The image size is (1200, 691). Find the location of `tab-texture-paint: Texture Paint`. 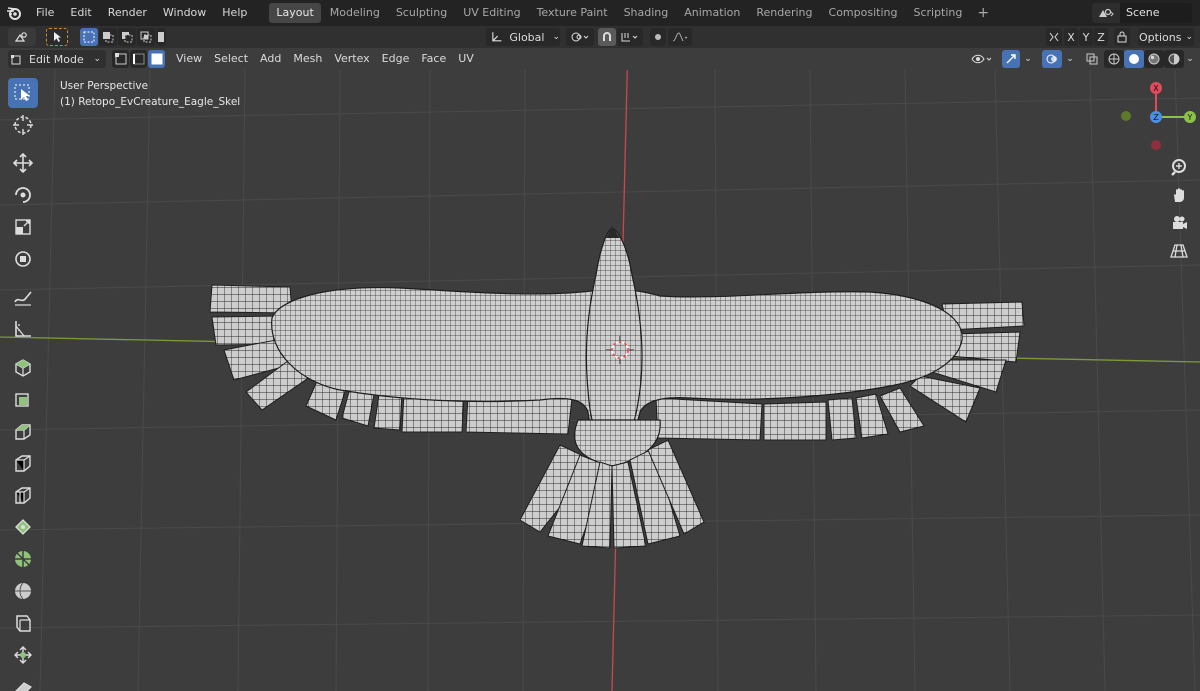

tab-texture-paint: Texture Paint is located at coordinates (572, 13).